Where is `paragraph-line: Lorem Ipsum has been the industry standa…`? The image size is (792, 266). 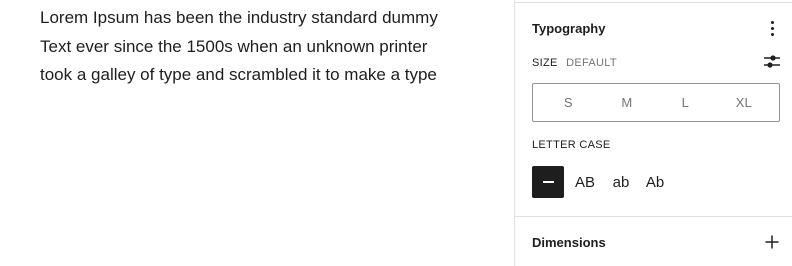 paragraph-line: Lorem Ipsum has been the industry standa… is located at coordinates (239, 17).